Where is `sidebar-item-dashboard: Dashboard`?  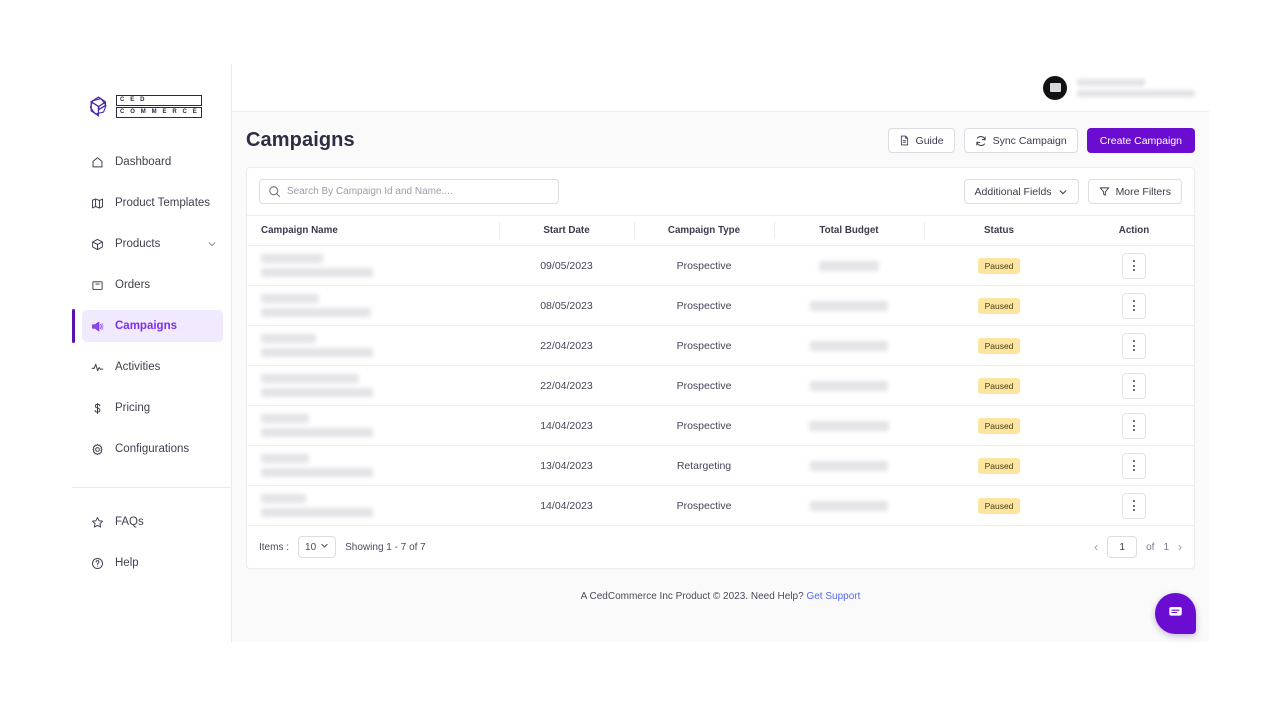 sidebar-item-dashboard: Dashboard is located at coordinates (152, 162).